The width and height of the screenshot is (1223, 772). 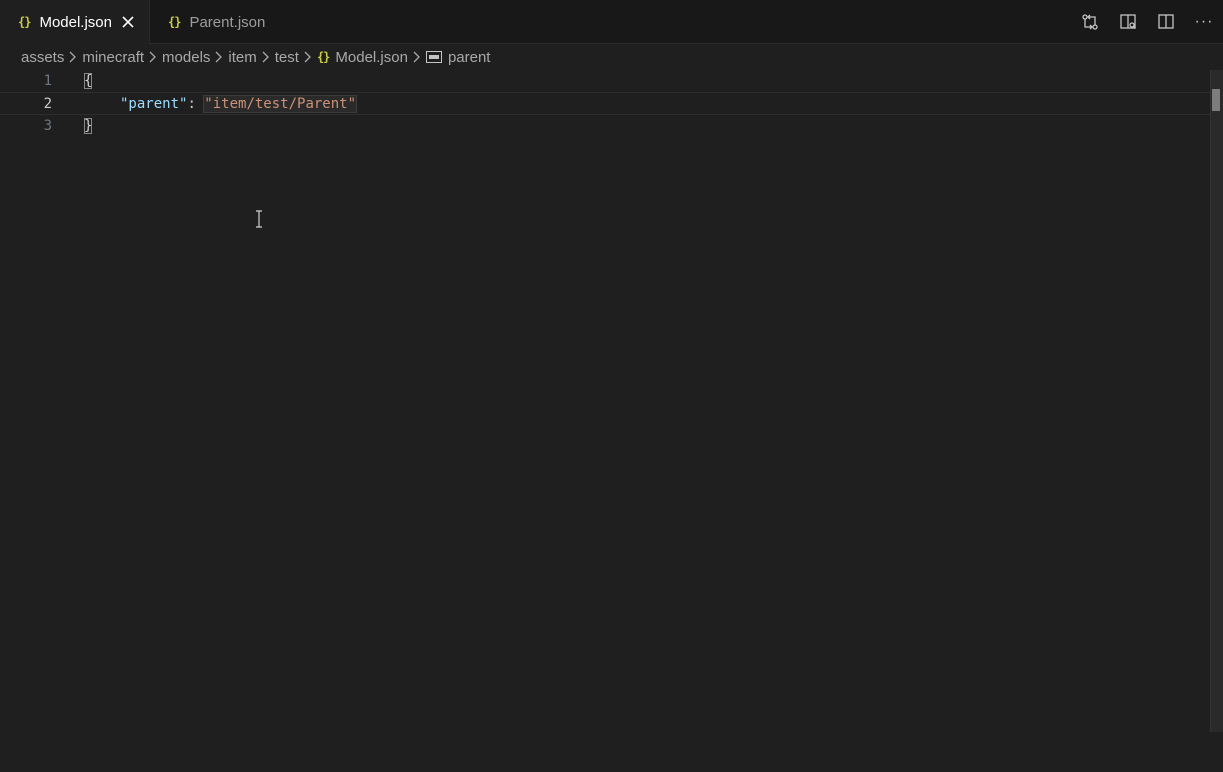 I want to click on json-string-value: "item/test/Parent", so click(x=280, y=104).